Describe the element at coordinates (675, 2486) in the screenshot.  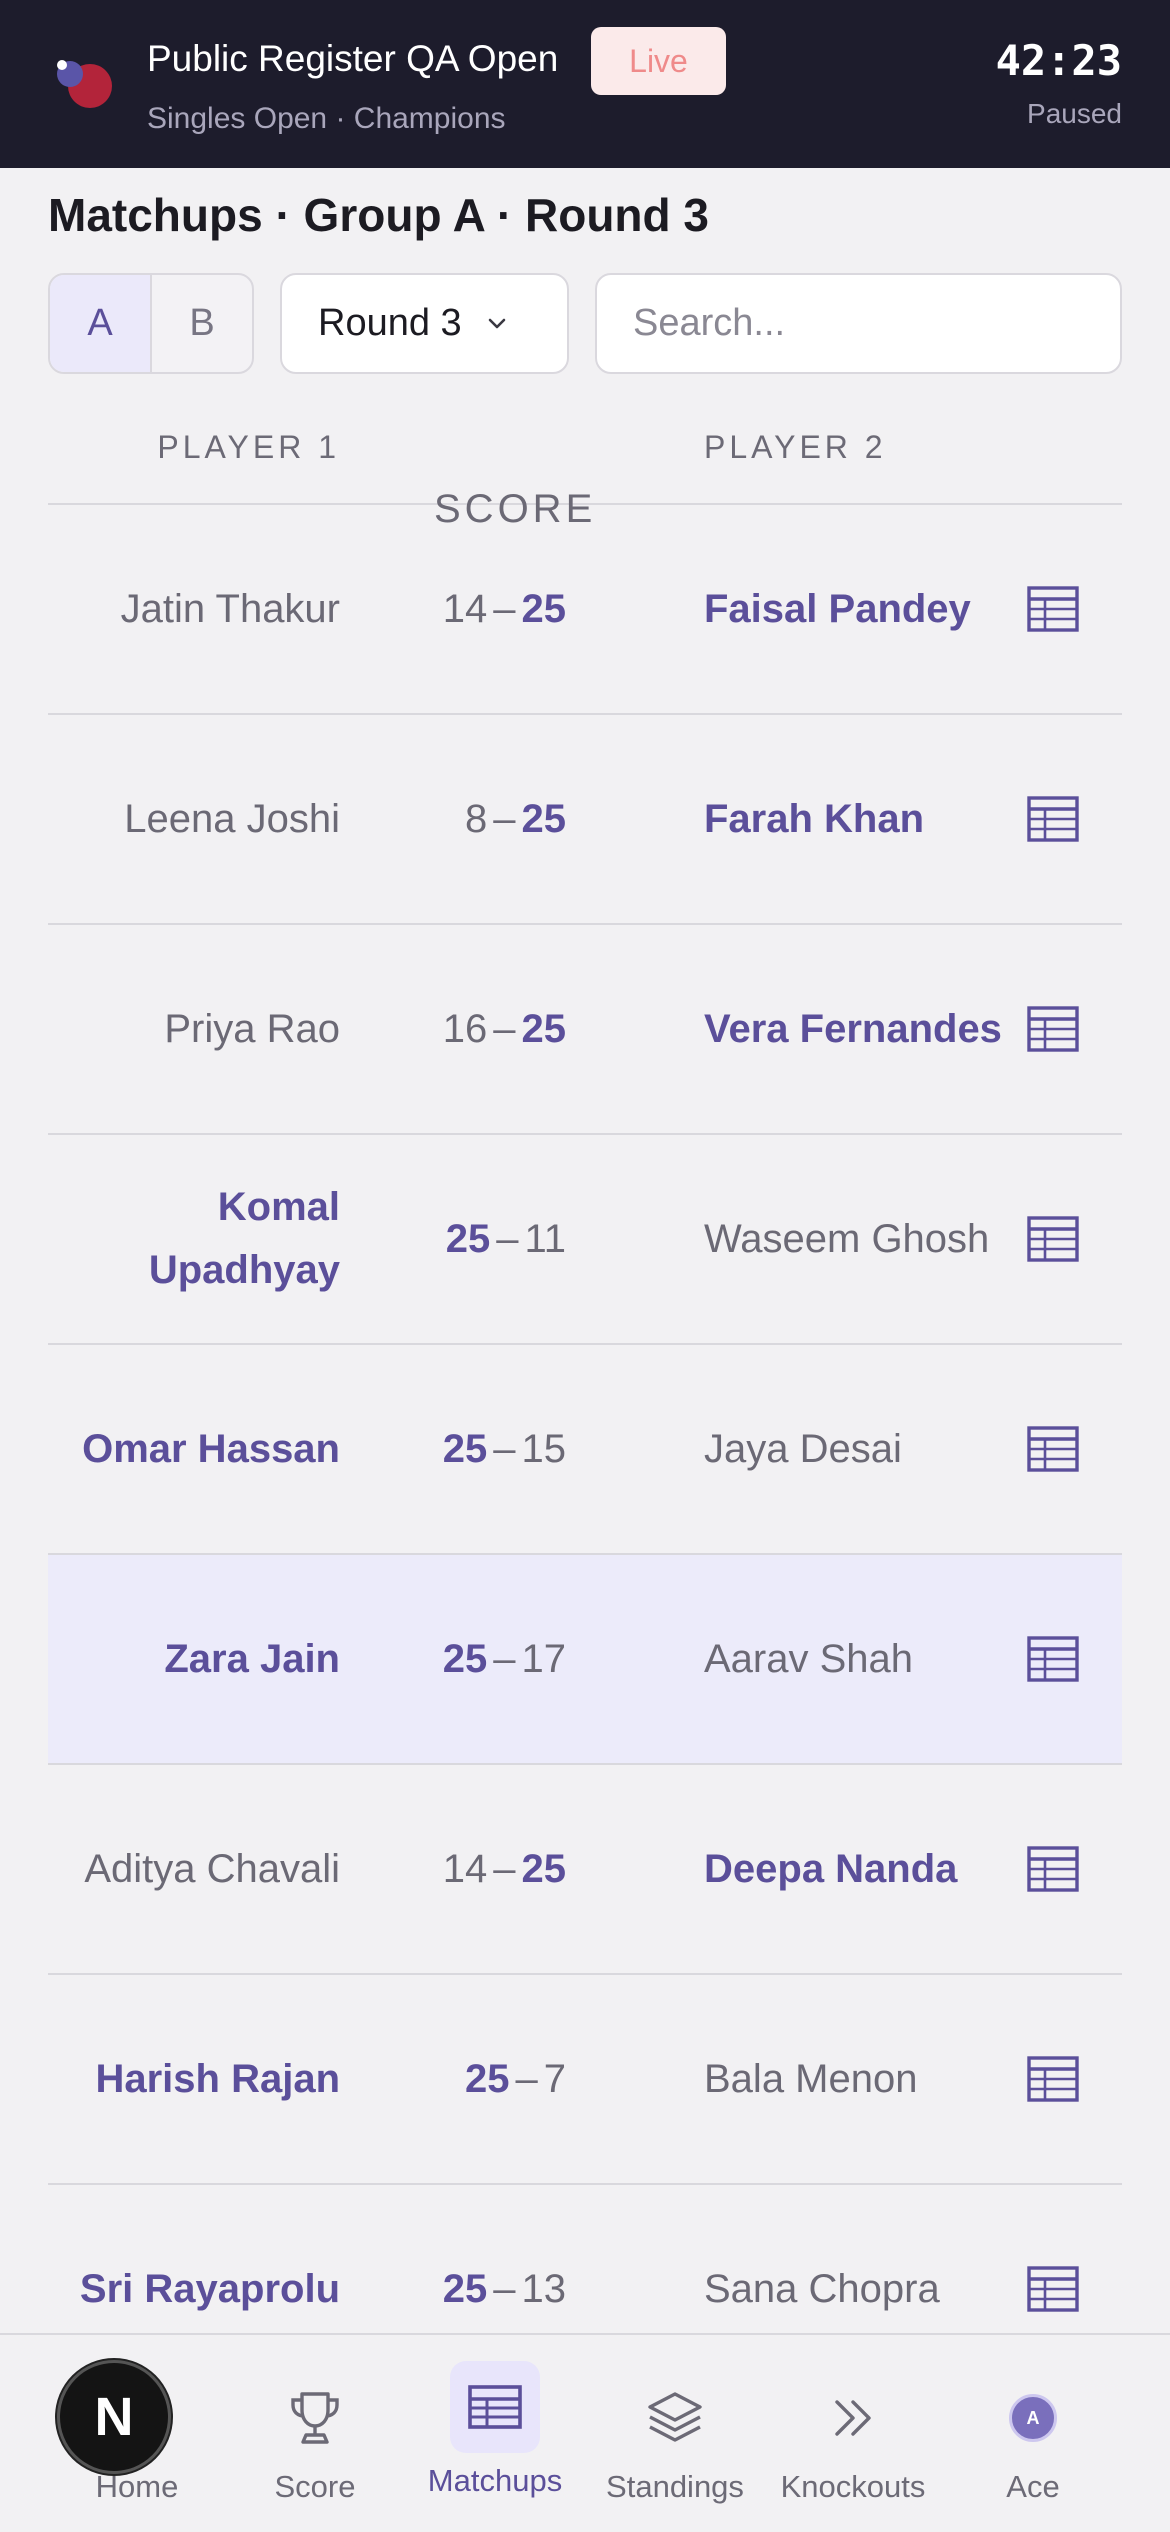
I see `nav-label: Standings` at that location.